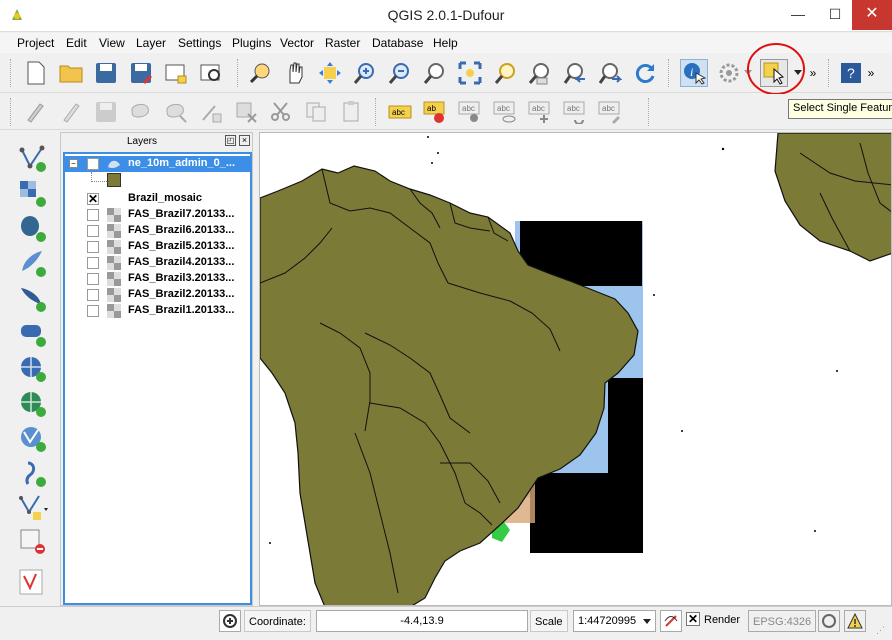 This screenshot has height=640, width=892. What do you see at coordinates (71, 112) in the screenshot?
I see `toggle-editing-icon` at bounding box center [71, 112].